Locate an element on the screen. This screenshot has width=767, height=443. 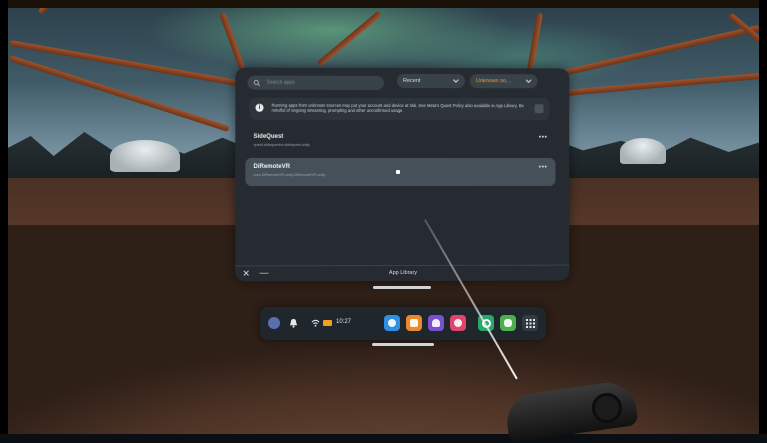
people-icon is located at coordinates (436, 323).